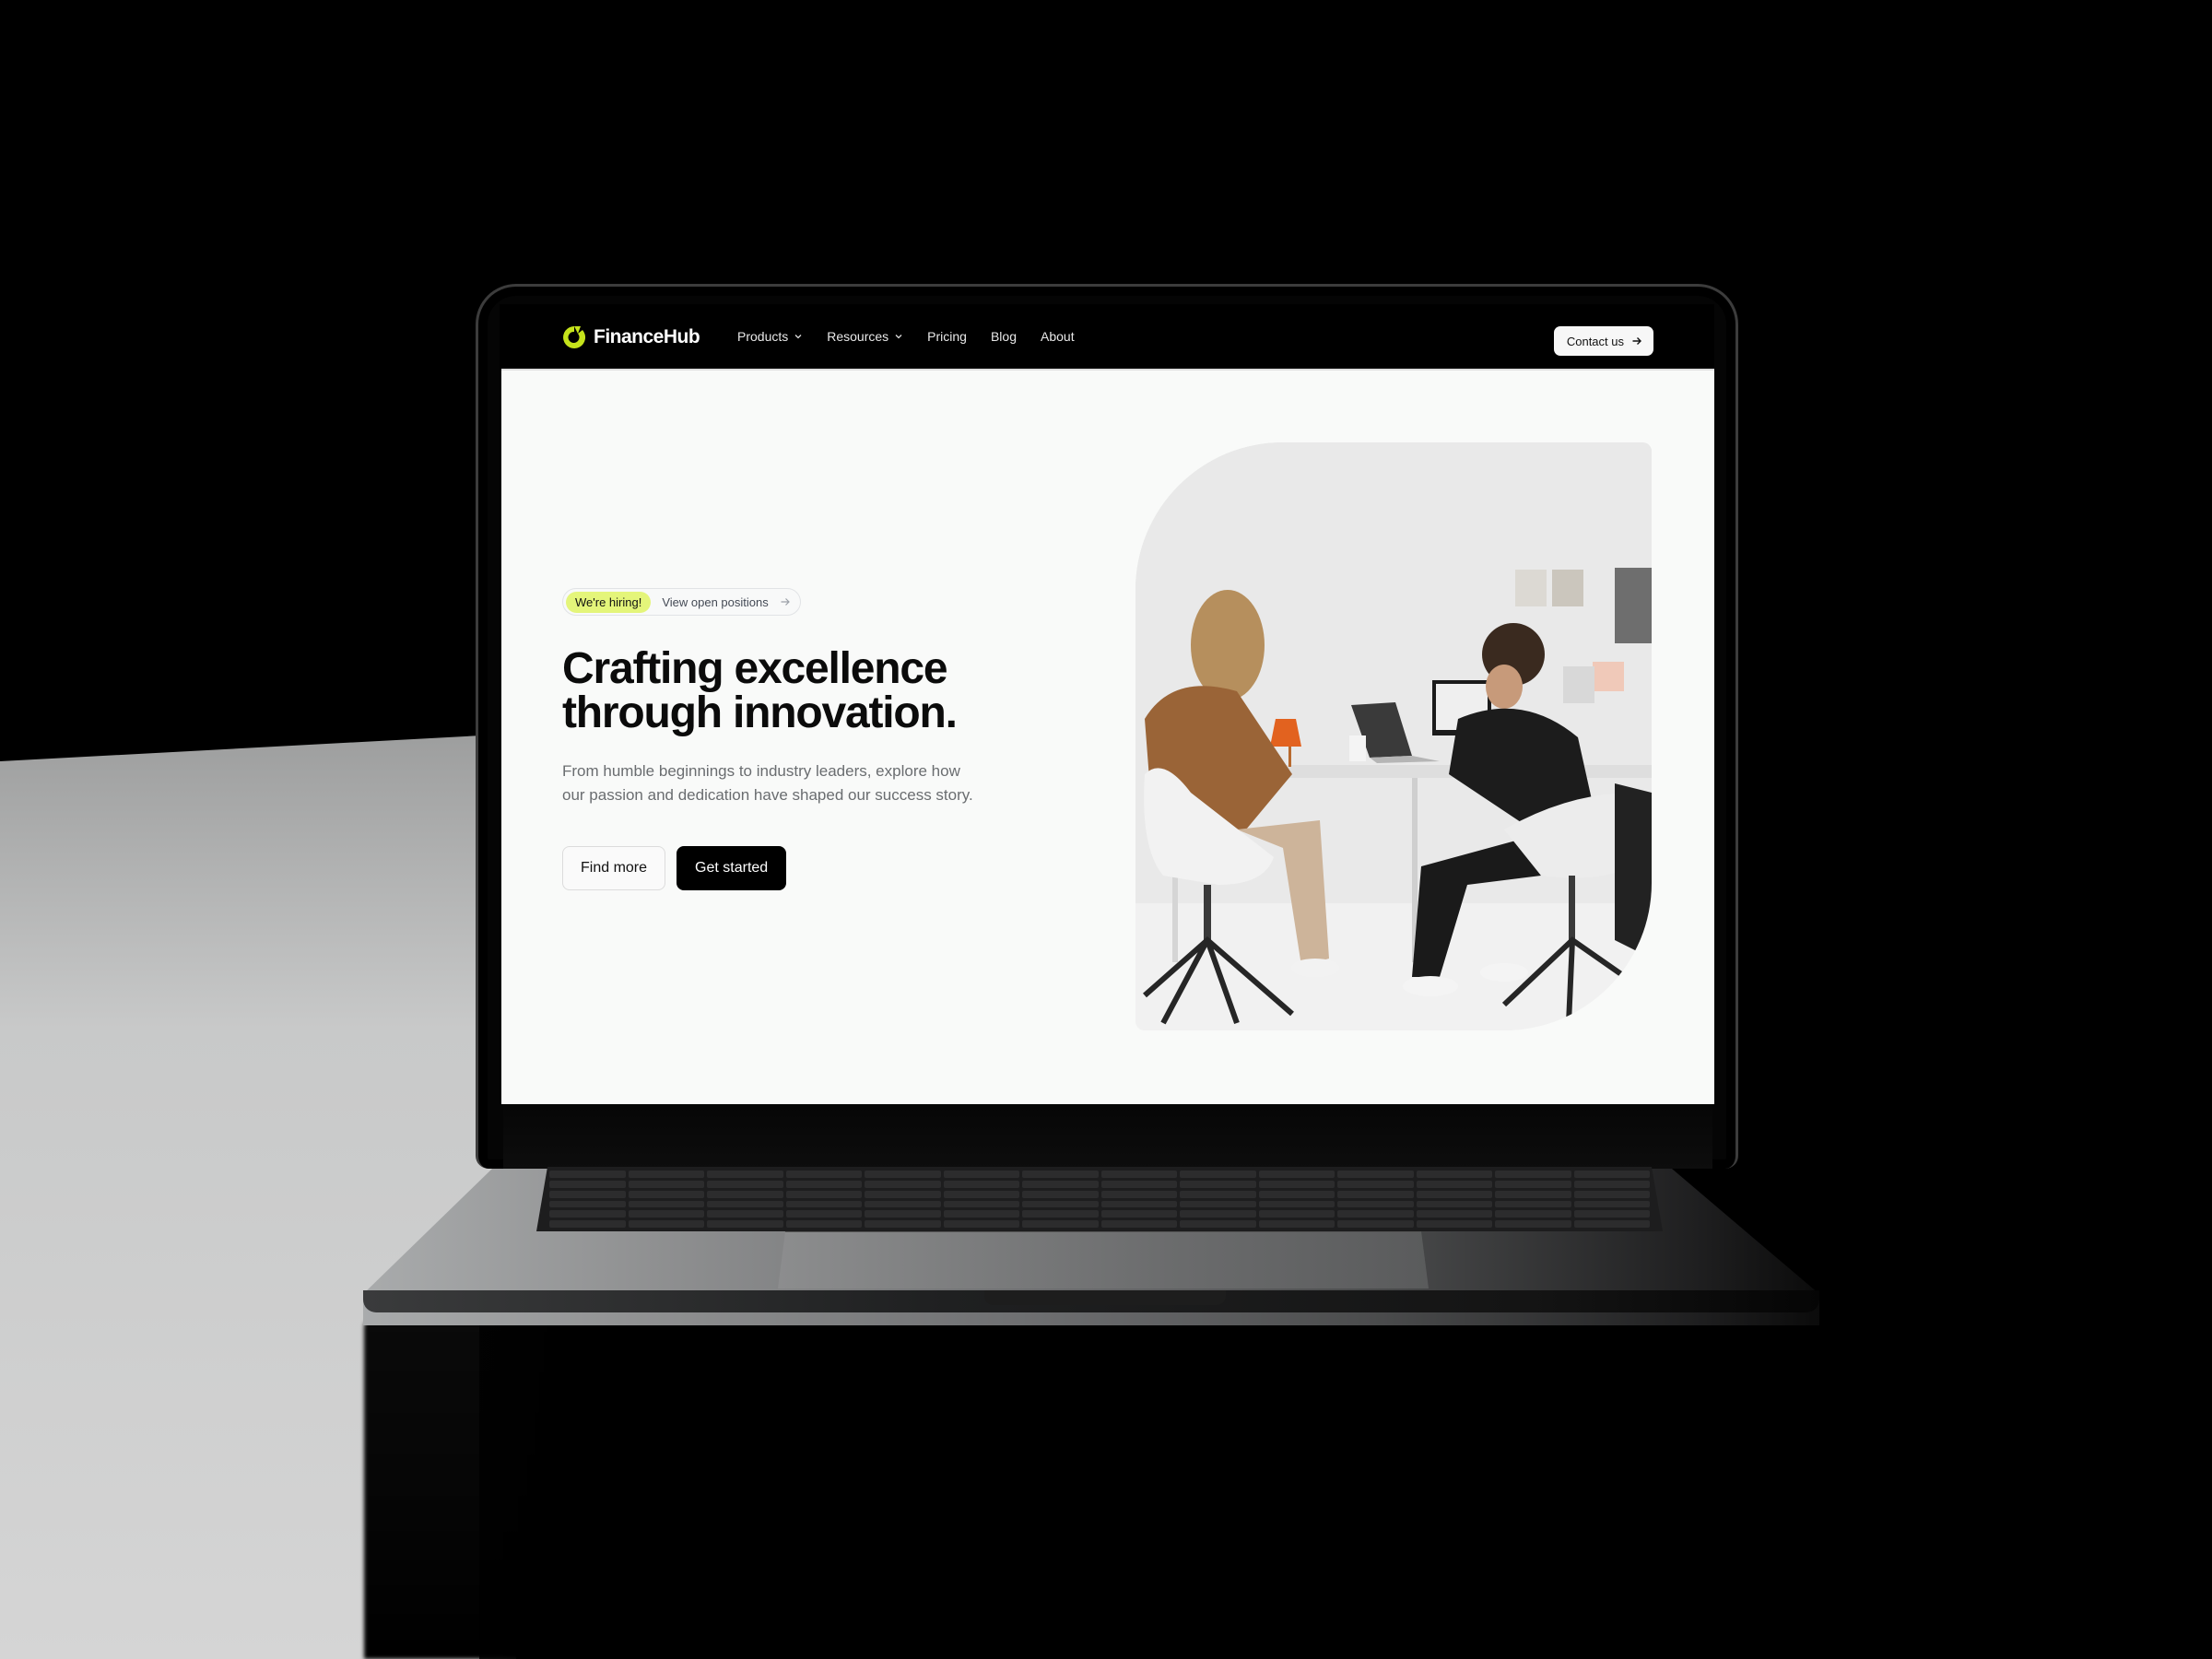 The width and height of the screenshot is (2212, 1659). I want to click on contact-us-button: Contact us, so click(1603, 341).